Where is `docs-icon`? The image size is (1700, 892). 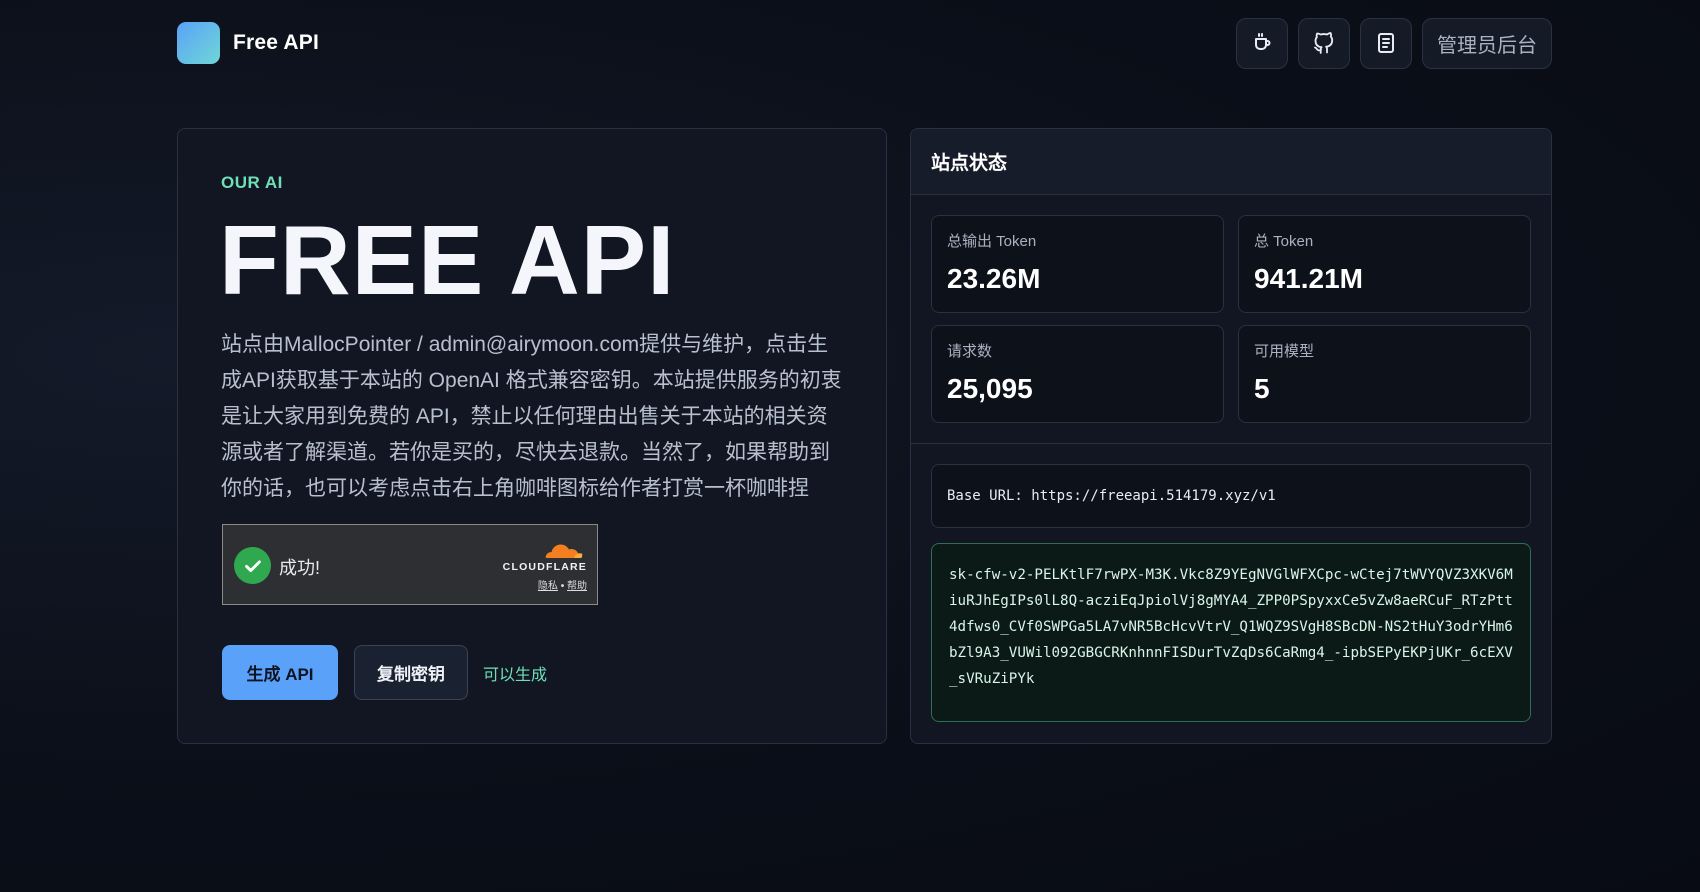
docs-icon is located at coordinates (1386, 43).